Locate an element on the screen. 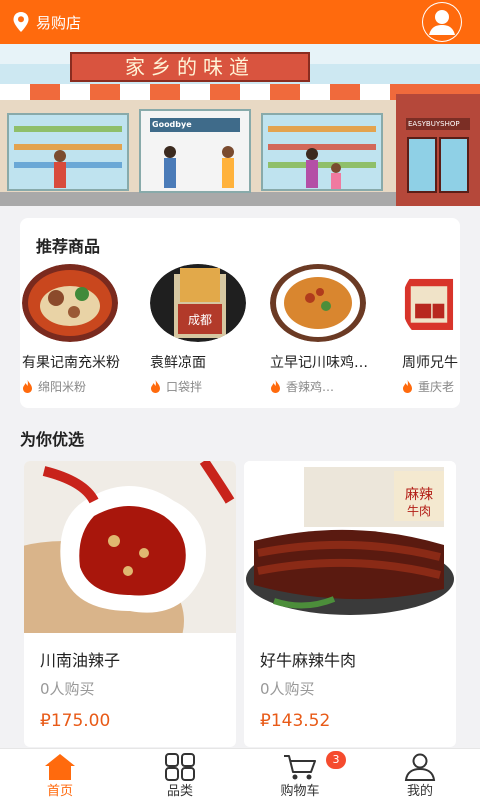 Image resolution: width=480 pixels, height=800 pixels. cart-icon is located at coordinates (300, 767).